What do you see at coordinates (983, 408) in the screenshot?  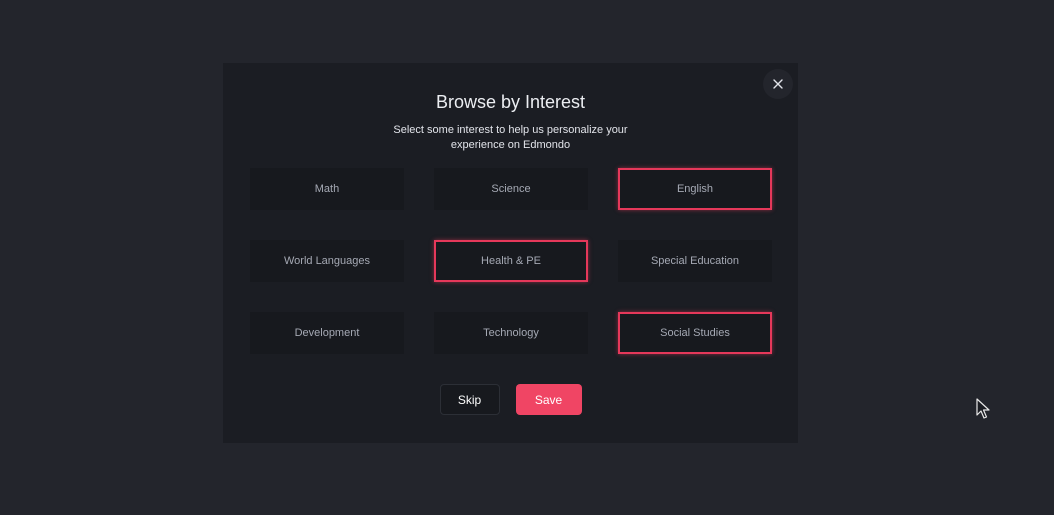 I see `mouse-pointer-icon` at bounding box center [983, 408].